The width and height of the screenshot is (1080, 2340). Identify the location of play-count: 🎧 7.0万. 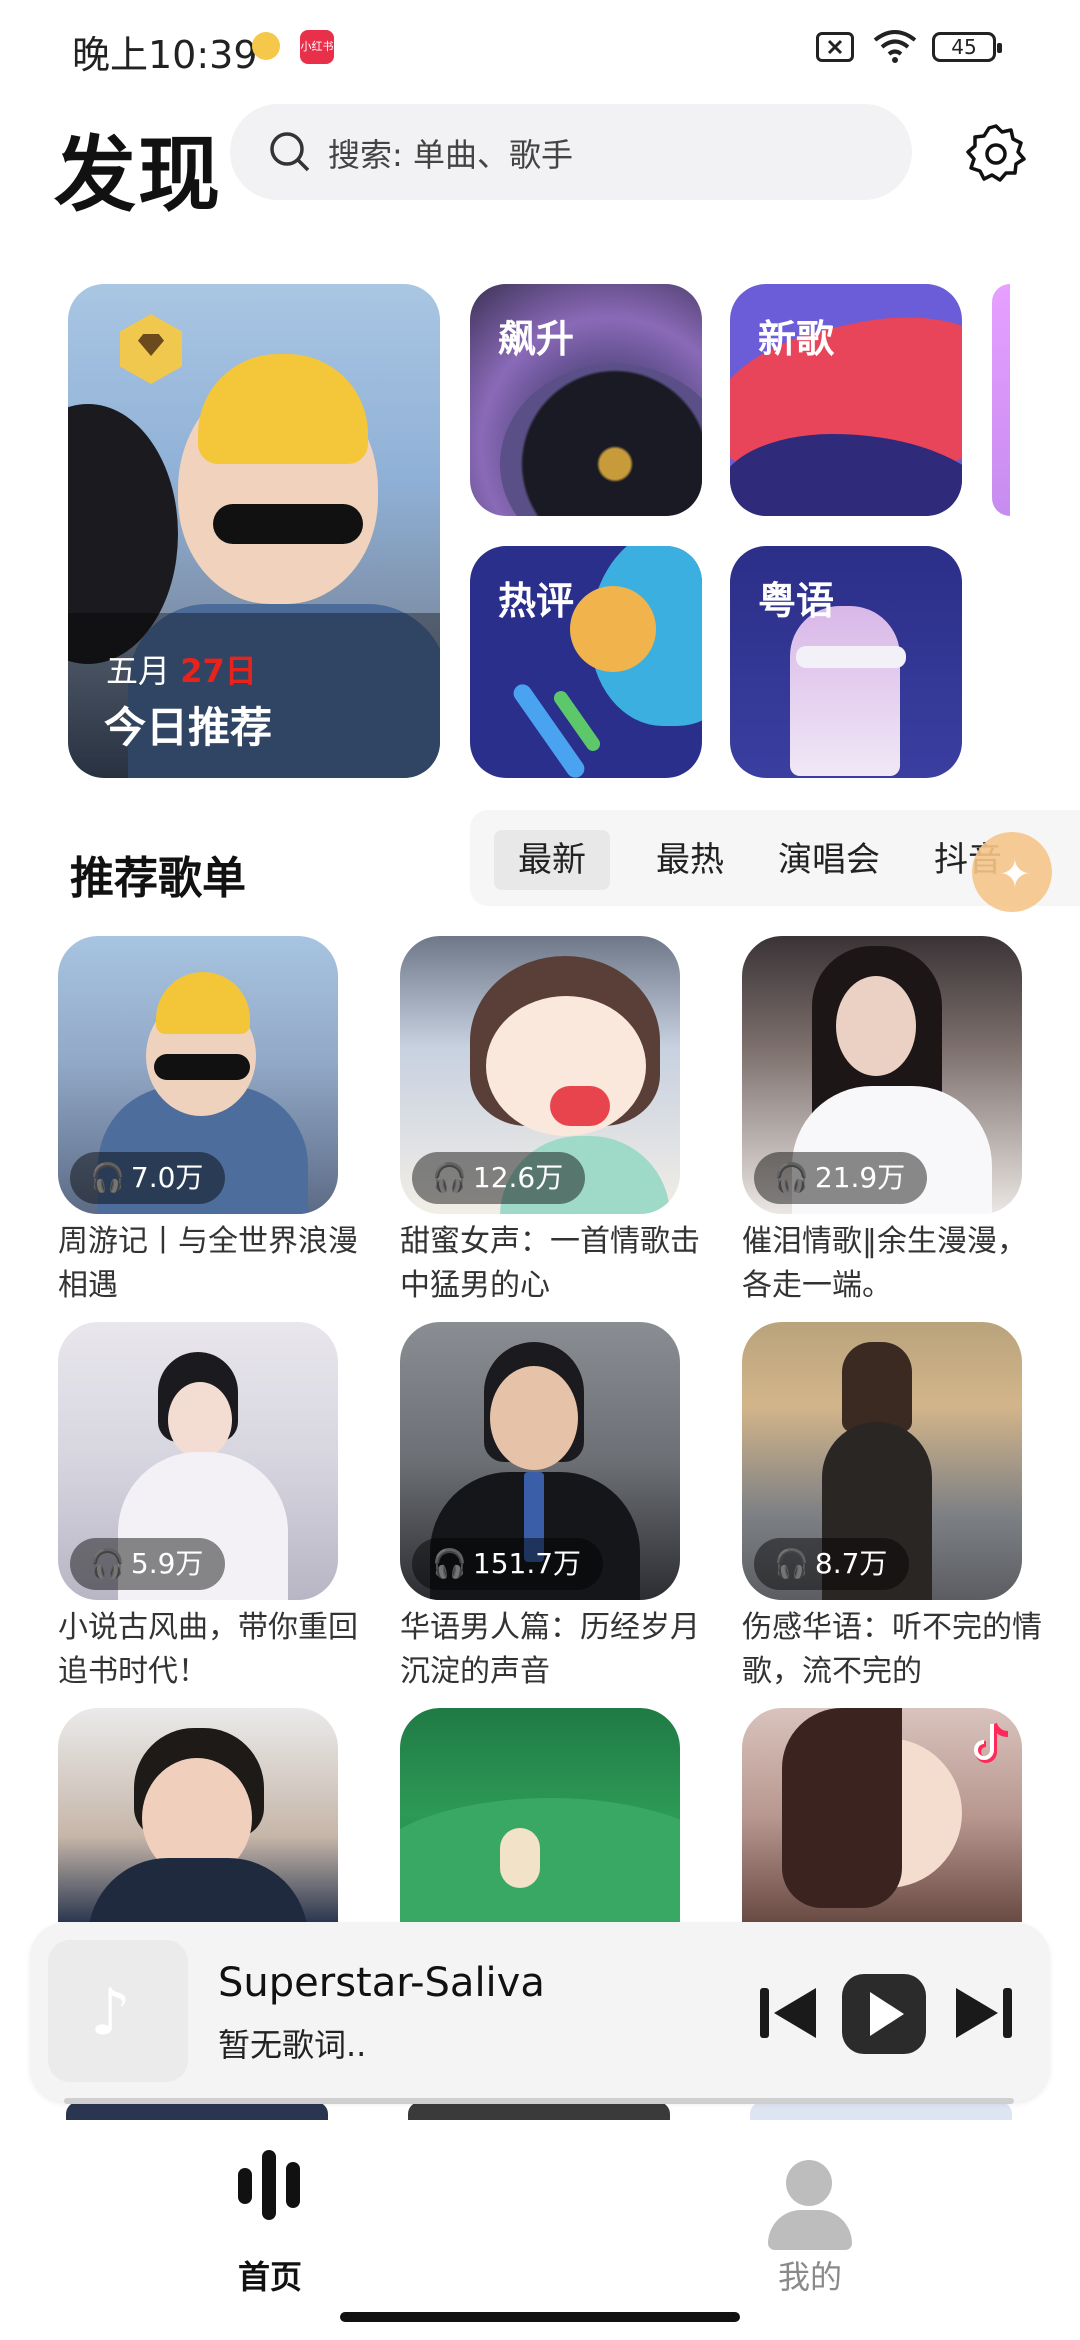
(148, 1178).